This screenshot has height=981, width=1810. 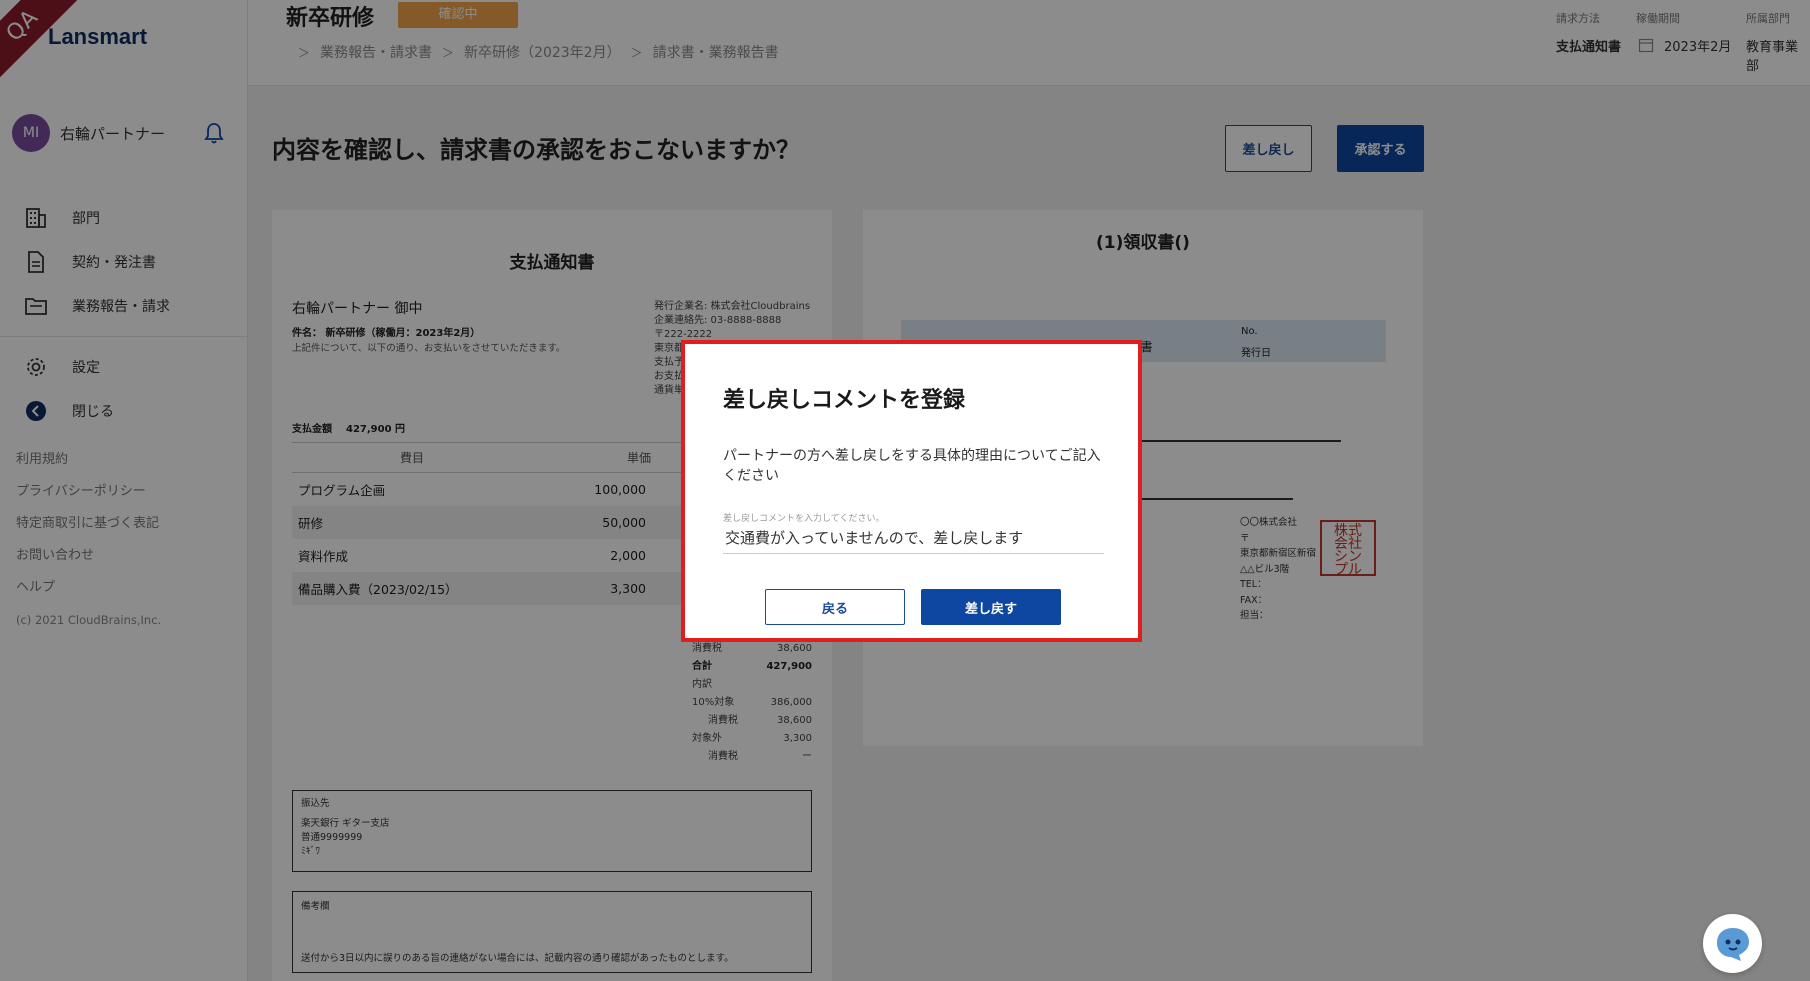 I want to click on modal-description: パートナーの方へ差し戻しをする具体的理由についてご記入ください, so click(x=912, y=466).